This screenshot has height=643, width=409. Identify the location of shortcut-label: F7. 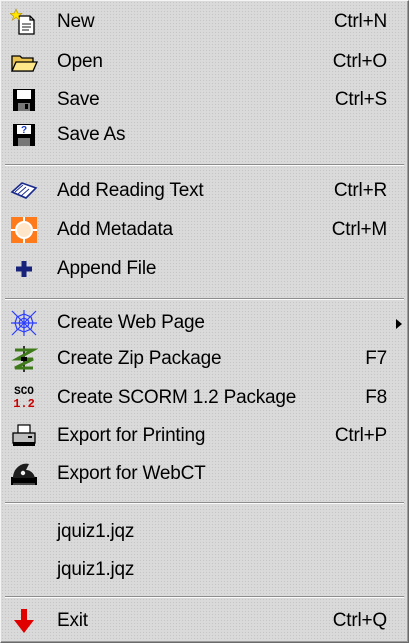
(376, 358).